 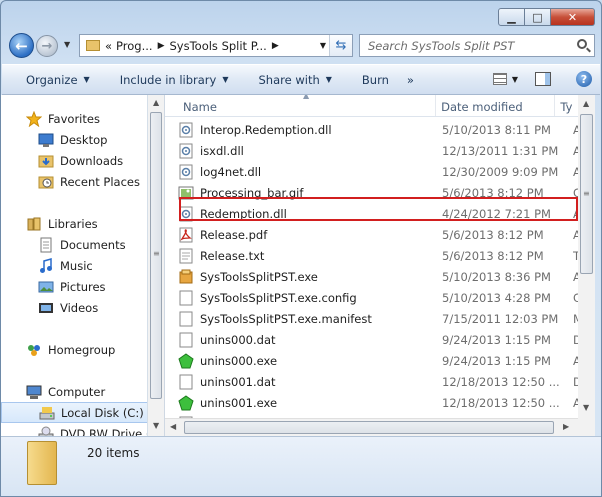 I want to click on file-name: unins001.exe, so click(x=239, y=402).